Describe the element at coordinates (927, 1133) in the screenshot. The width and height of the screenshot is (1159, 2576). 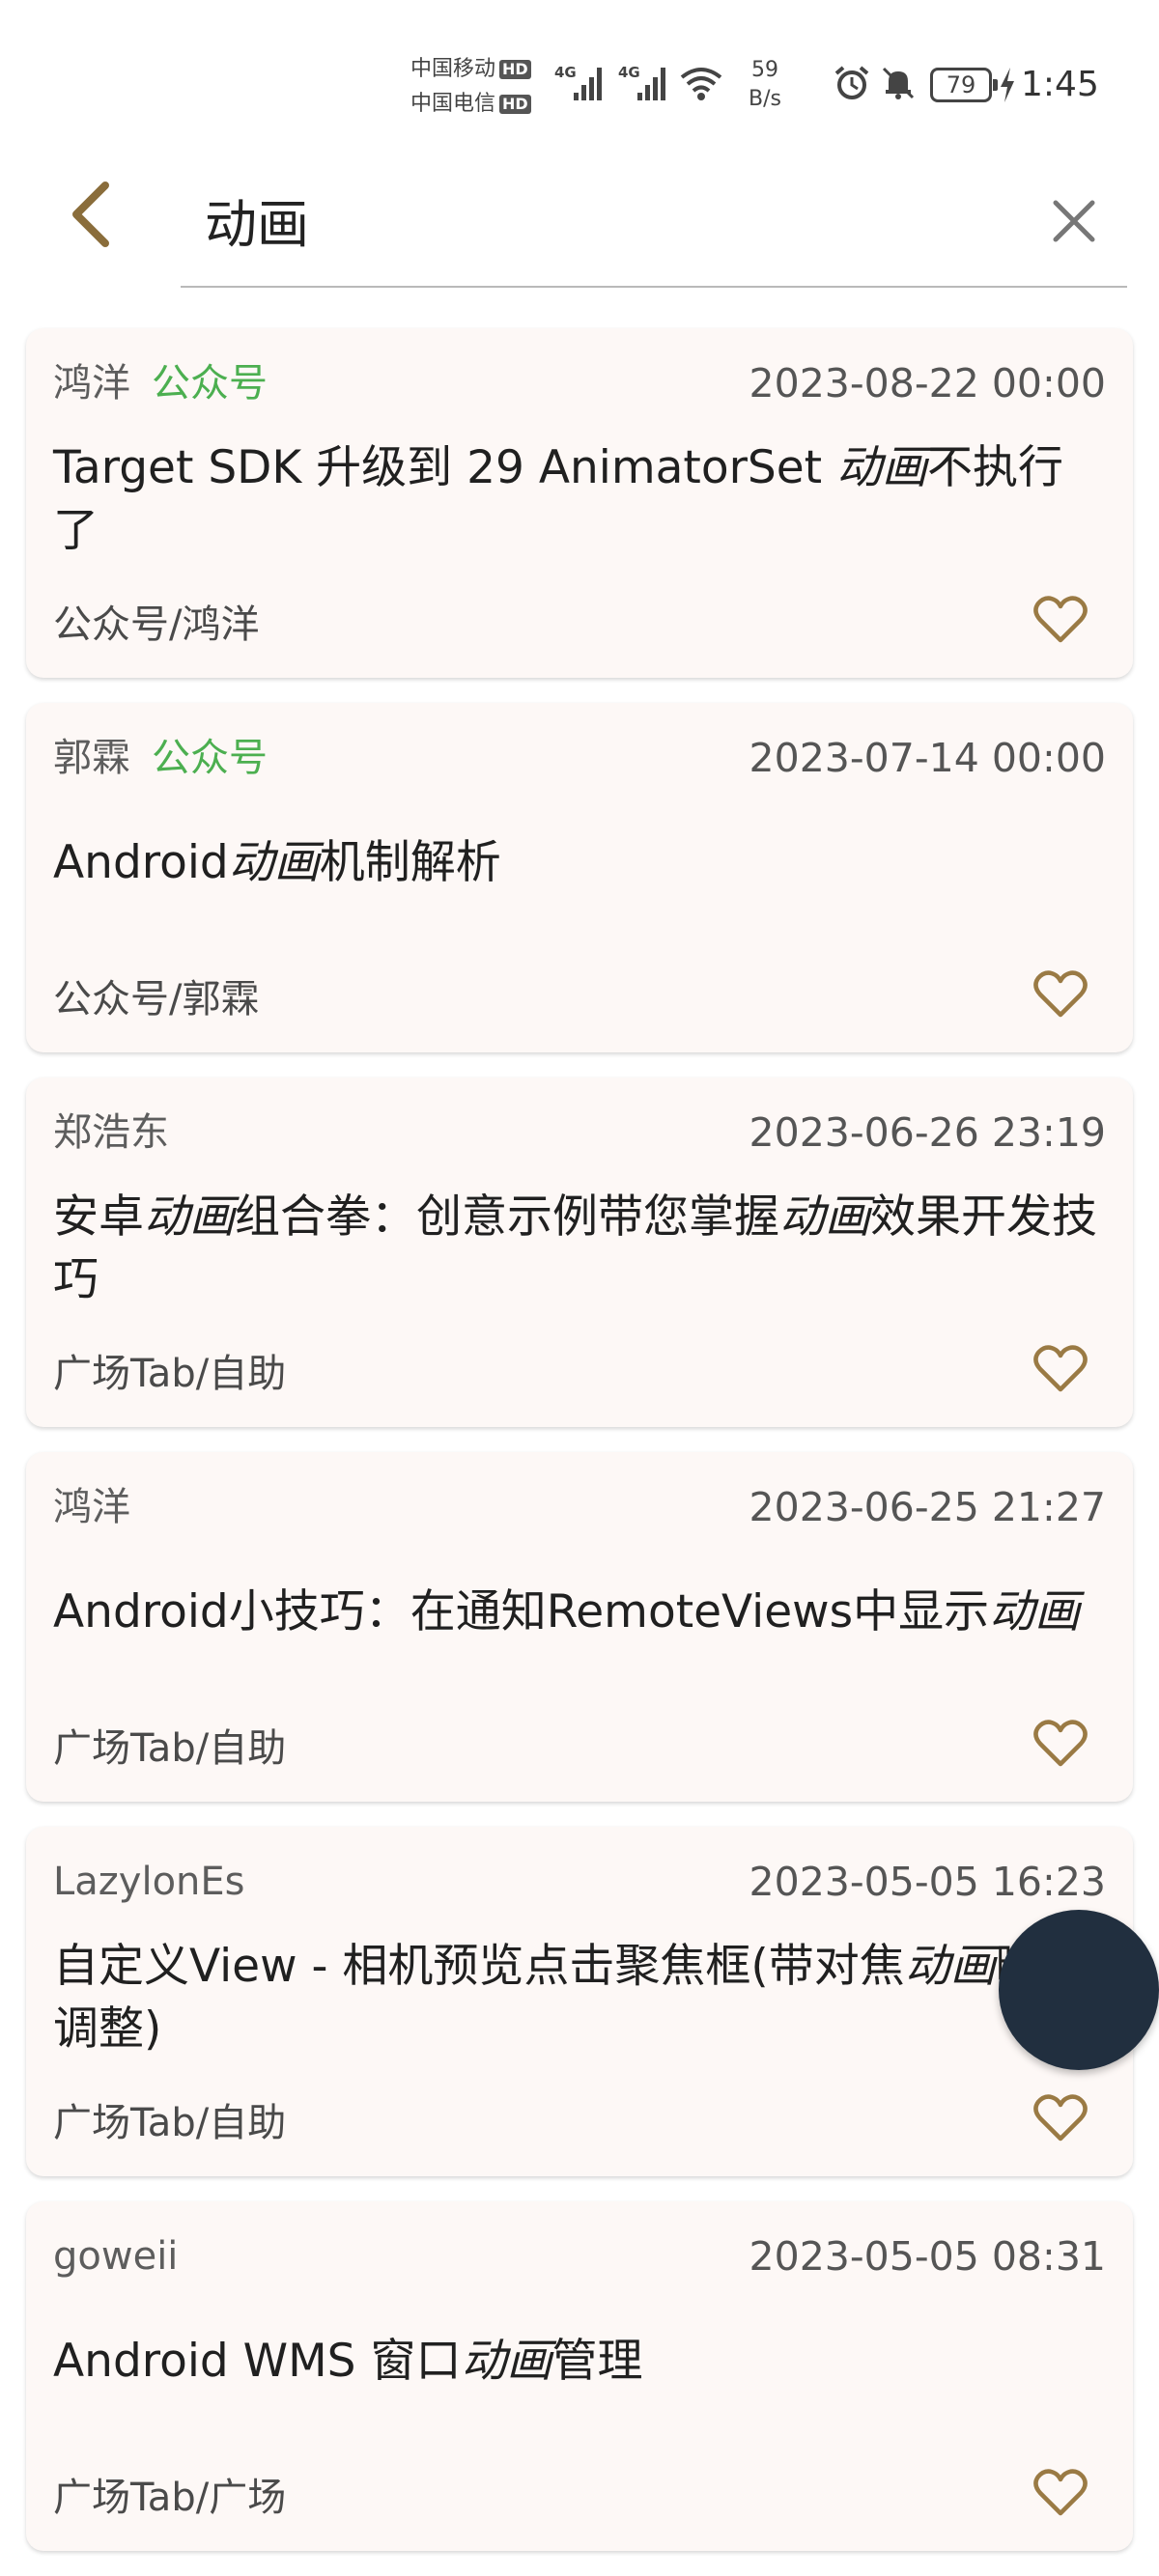
I see `article-date: 2023-06-26 23:19` at that location.